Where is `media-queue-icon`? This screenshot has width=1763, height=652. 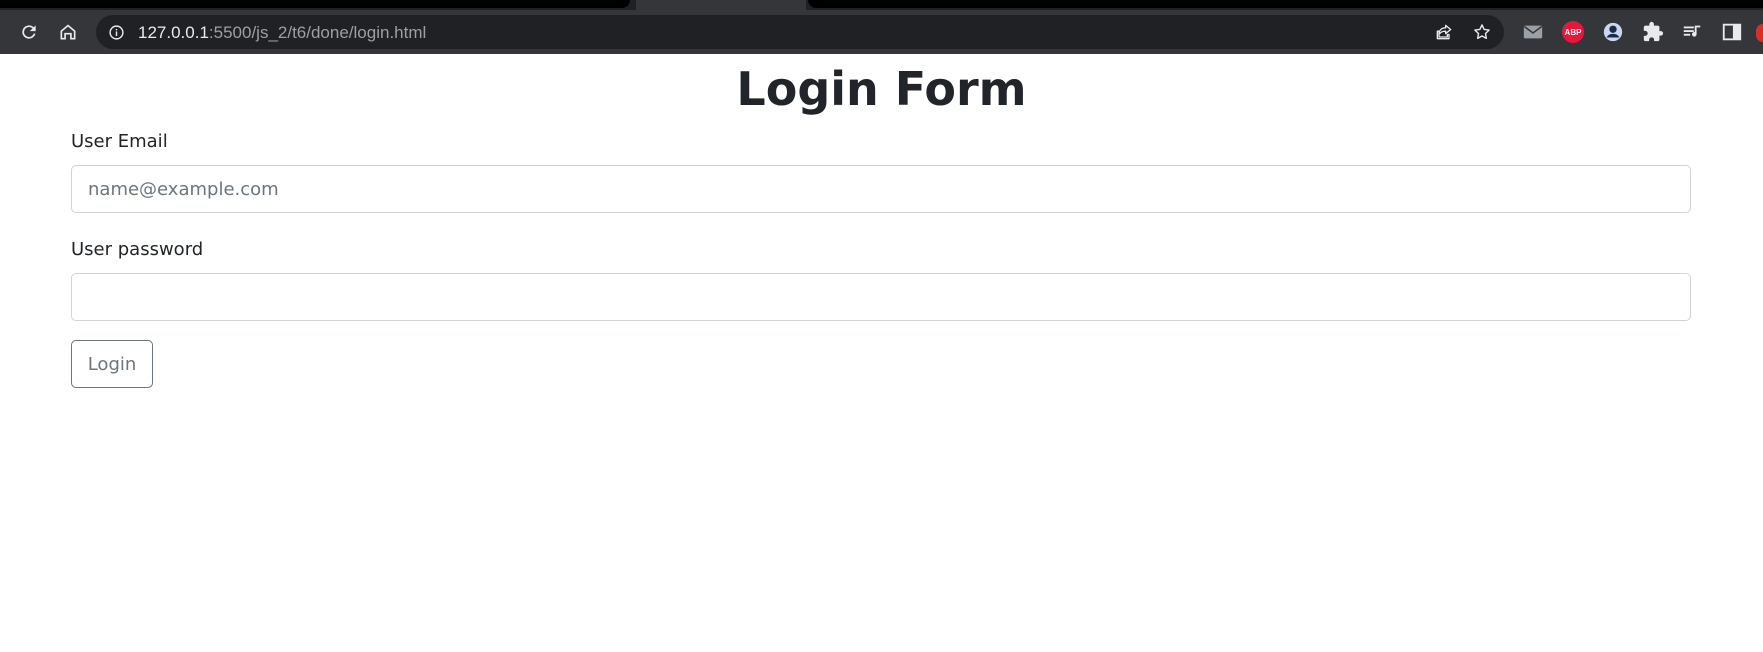 media-queue-icon is located at coordinates (1692, 32).